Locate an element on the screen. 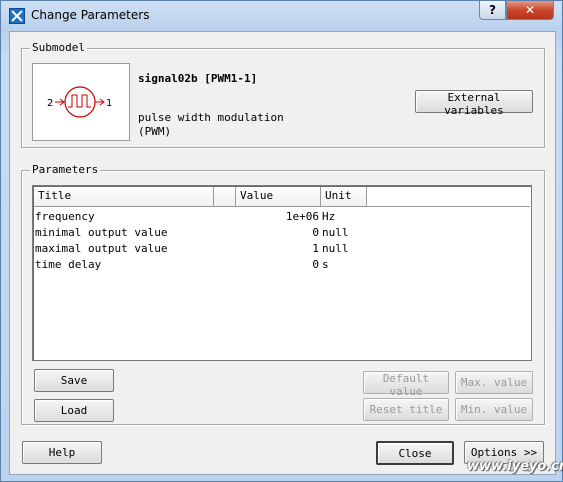 This screenshot has width=563, height=482. row-title: minimal output value is located at coordinates (101, 232).